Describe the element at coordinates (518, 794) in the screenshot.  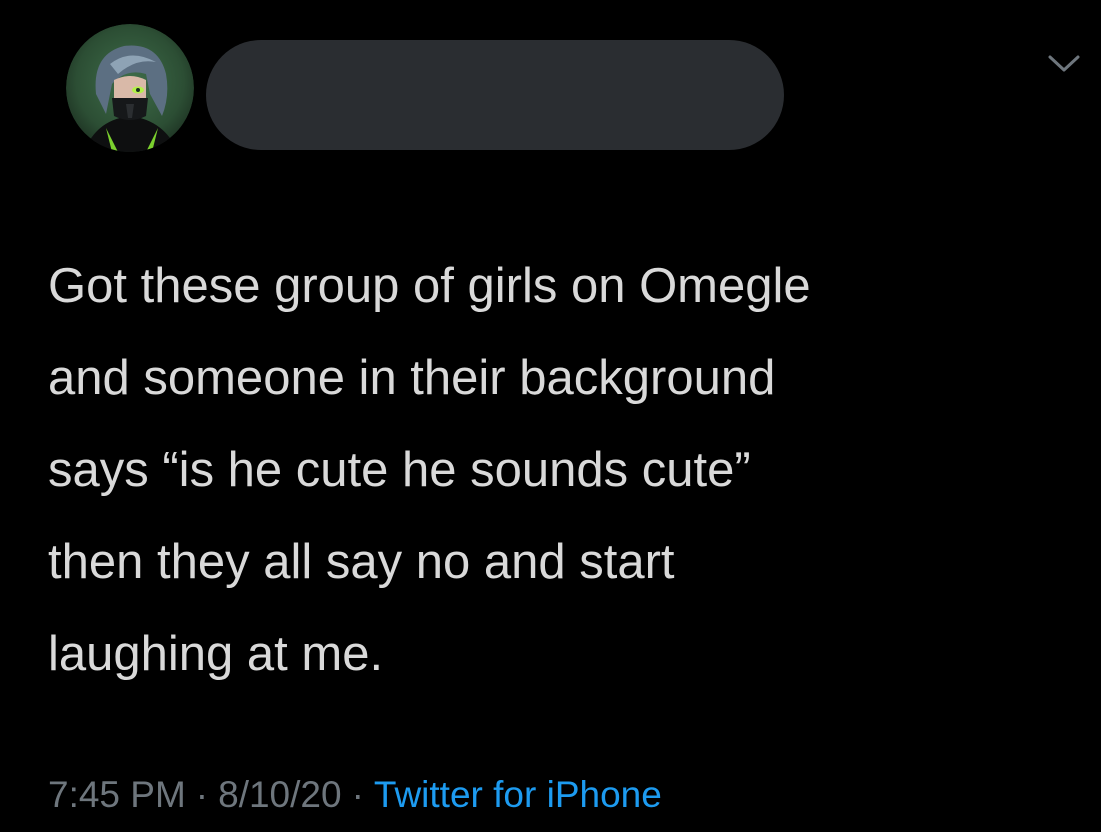
I see `tweet-source-link: Twitter for iPhone` at that location.